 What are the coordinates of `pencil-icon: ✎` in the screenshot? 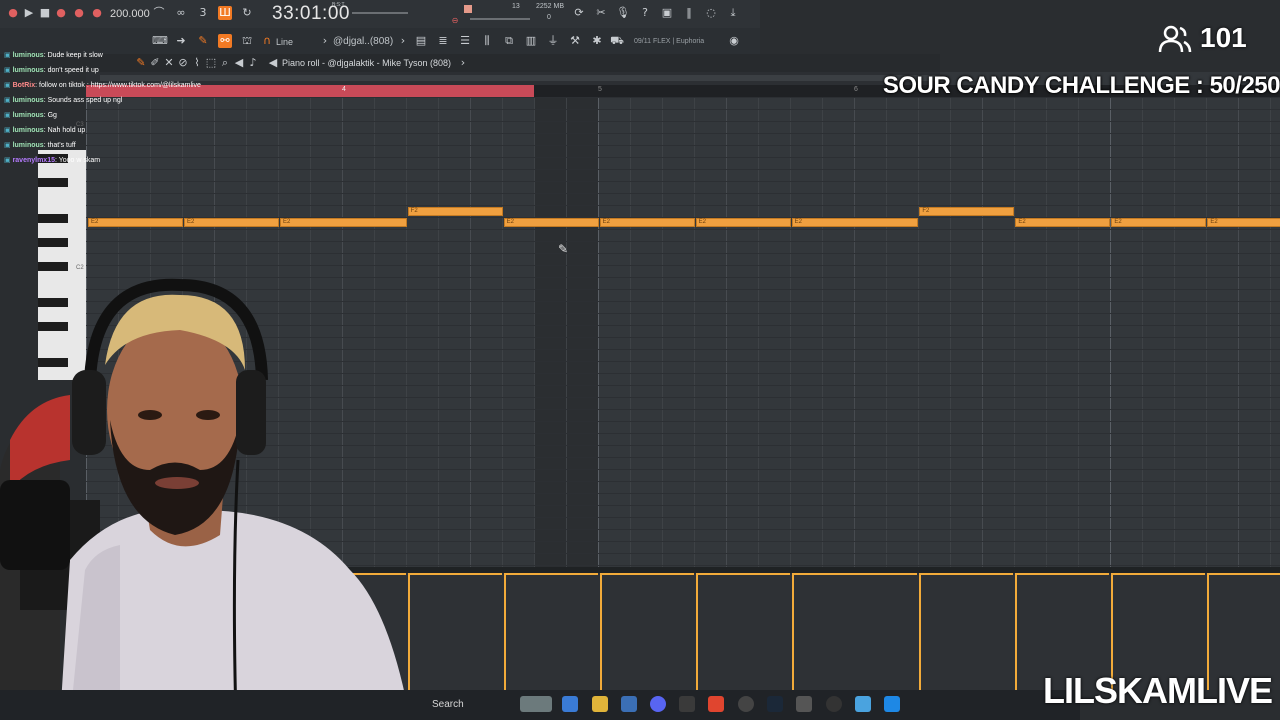 It's located at (203, 41).